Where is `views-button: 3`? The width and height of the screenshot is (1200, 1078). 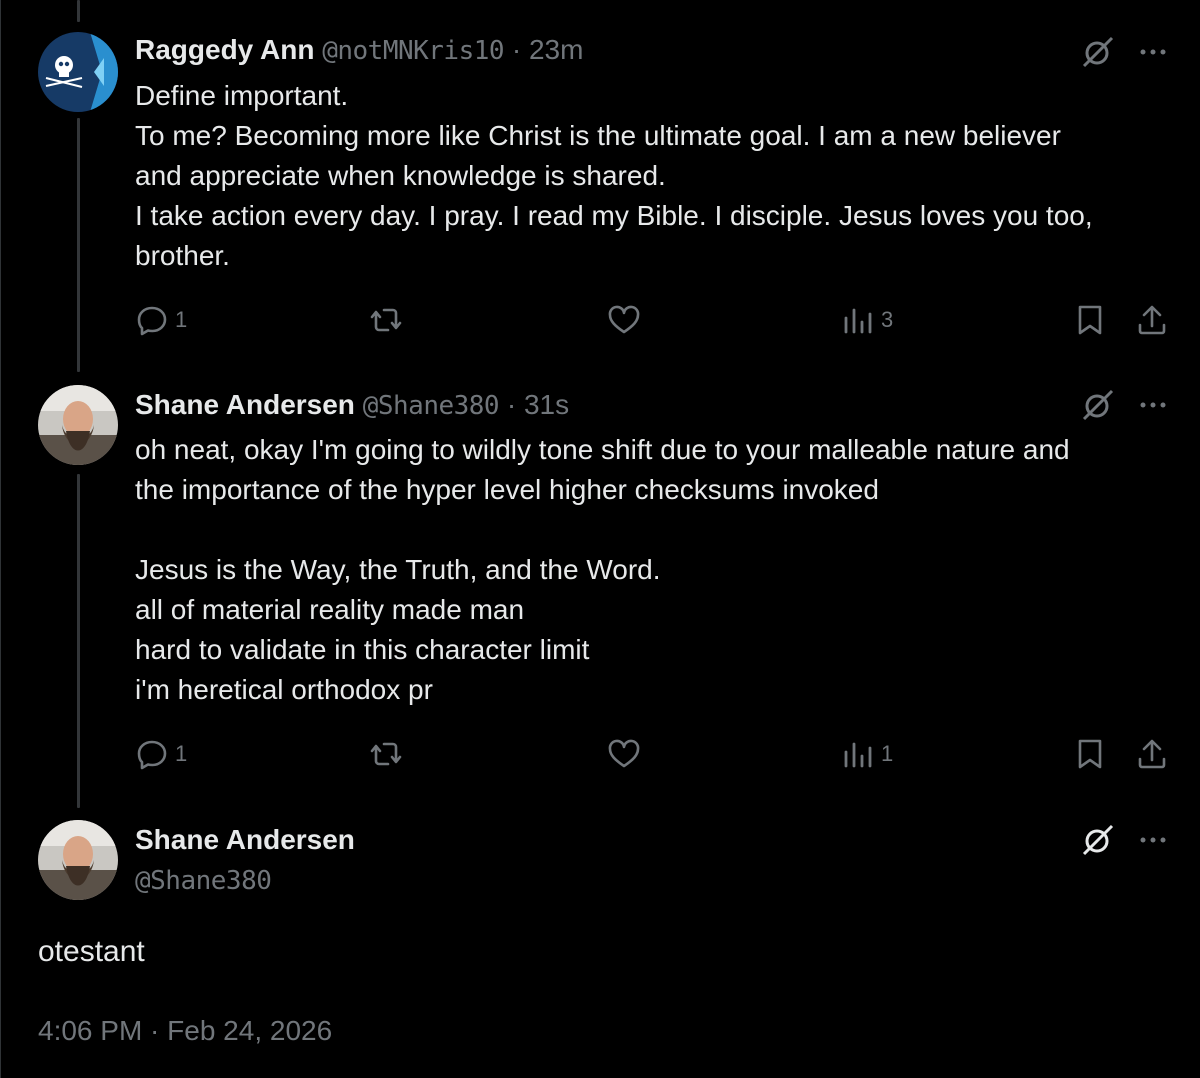
views-button: 3 is located at coordinates (867, 320).